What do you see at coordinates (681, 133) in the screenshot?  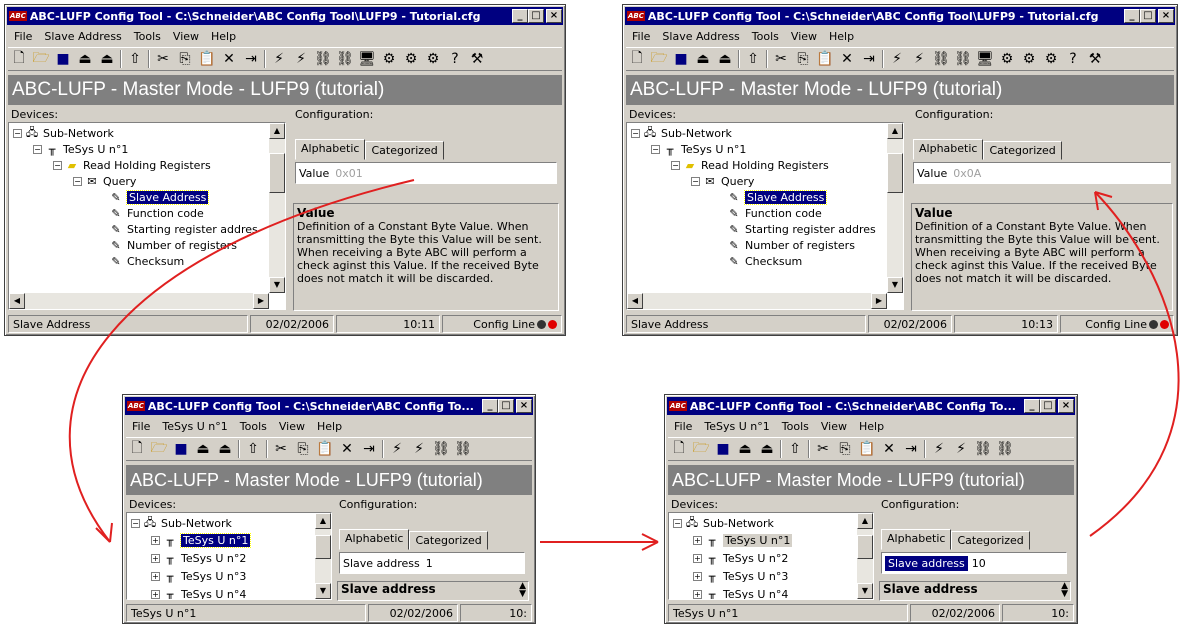 I see `tree-item-sub-network: − 🖧 Sub-Network` at bounding box center [681, 133].